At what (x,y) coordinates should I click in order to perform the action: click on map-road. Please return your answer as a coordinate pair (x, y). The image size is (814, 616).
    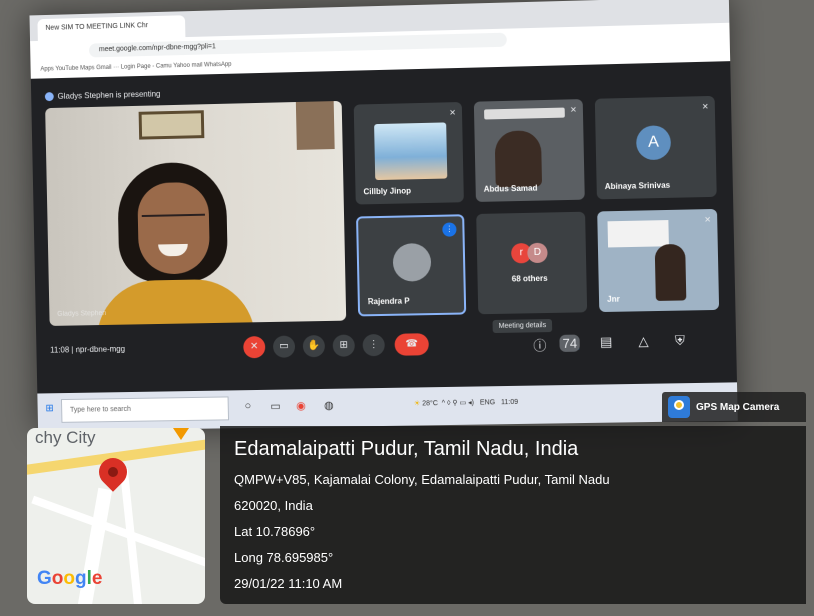
    Looking at the image, I should click on (118, 532).